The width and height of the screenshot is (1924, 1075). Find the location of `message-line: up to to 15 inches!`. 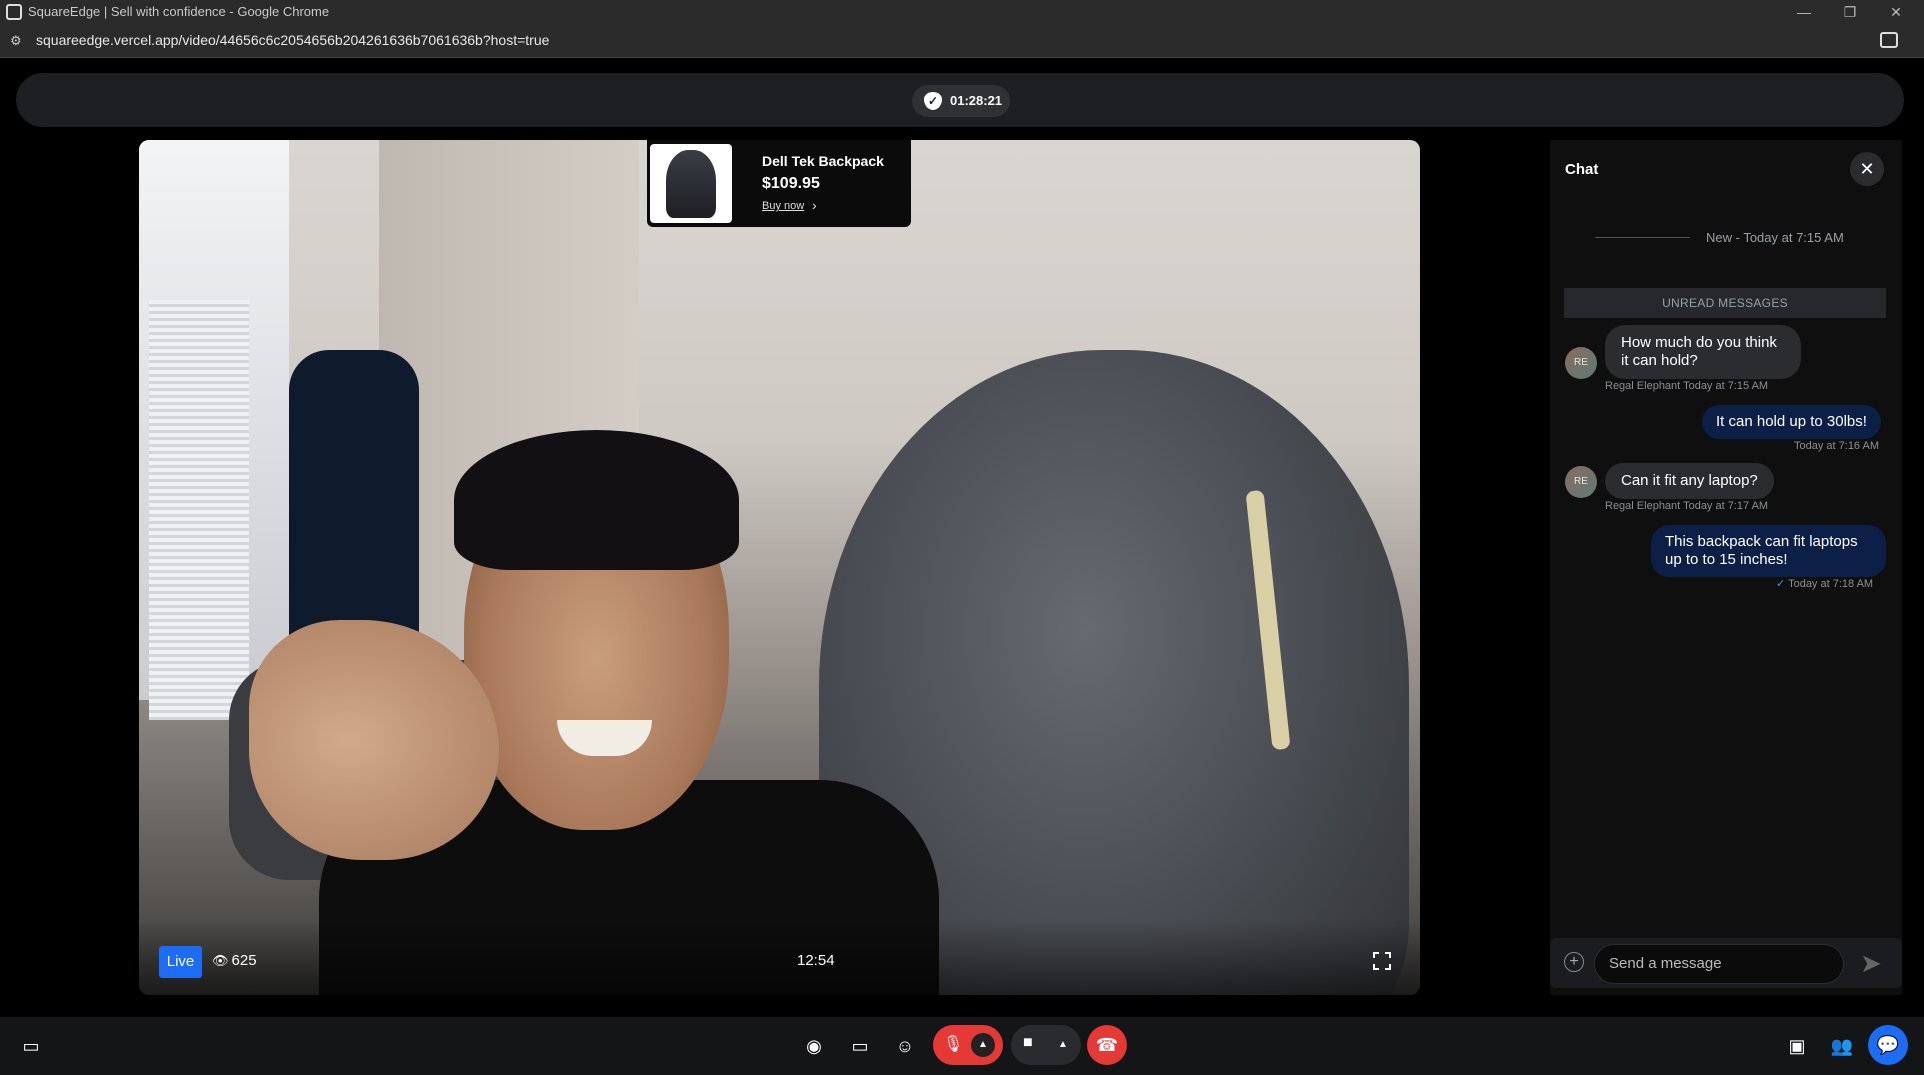

message-line: up to to 15 inches! is located at coordinates (1726, 559).